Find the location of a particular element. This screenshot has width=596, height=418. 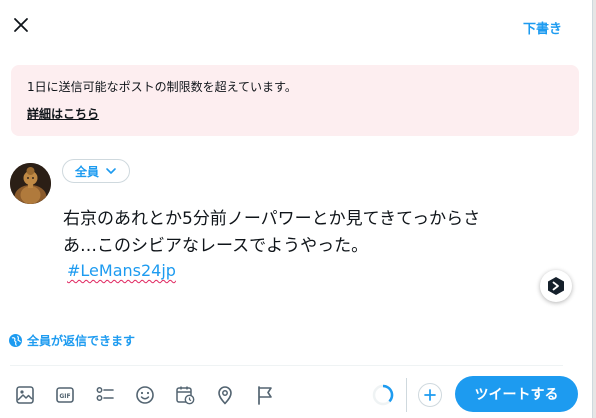

audience-label: 全員 is located at coordinates (87, 171).